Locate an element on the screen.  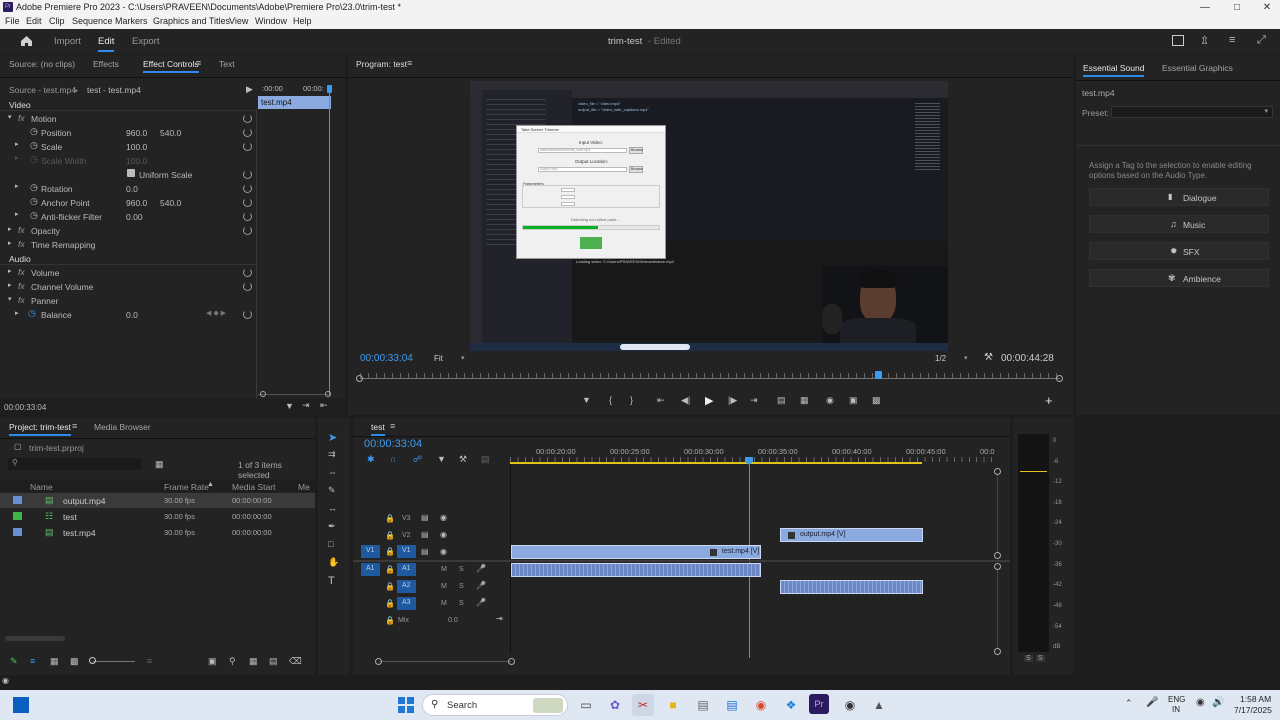
add-marker-timeline-icon: ▼ is located at coordinates (441, 459).